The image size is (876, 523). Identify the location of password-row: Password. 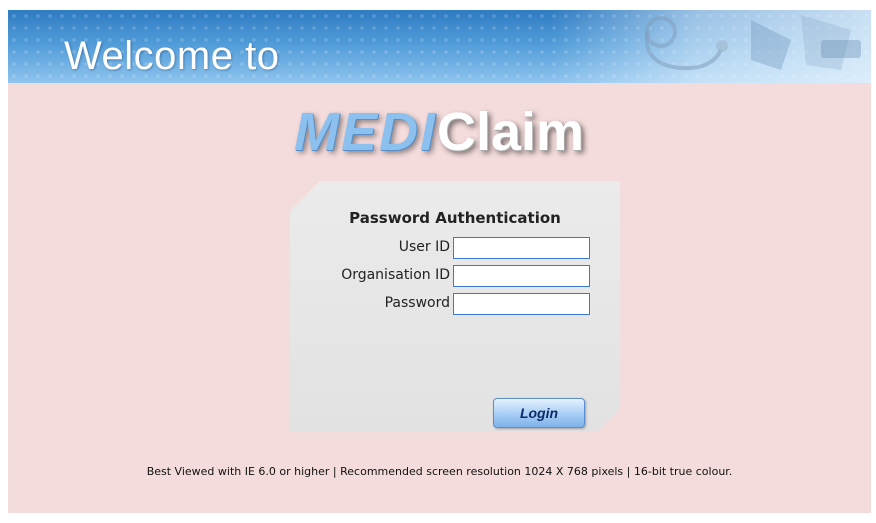
(455, 304).